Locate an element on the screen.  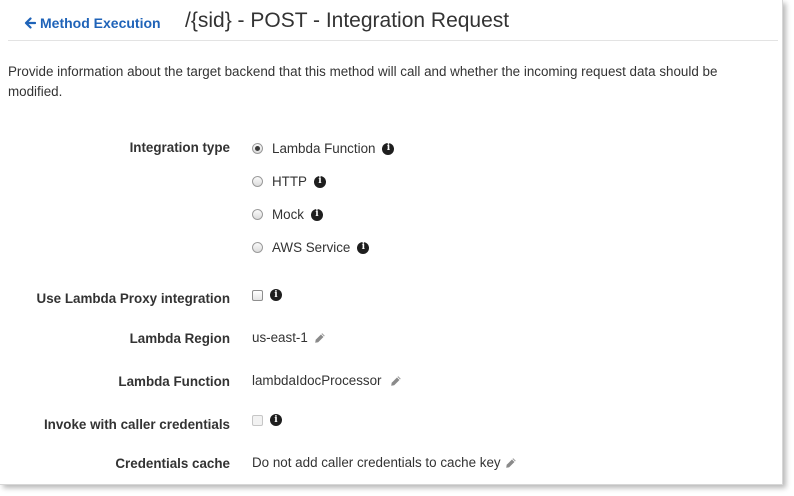
radio-lambda-function: Lambda Function i is located at coordinates (323, 148).